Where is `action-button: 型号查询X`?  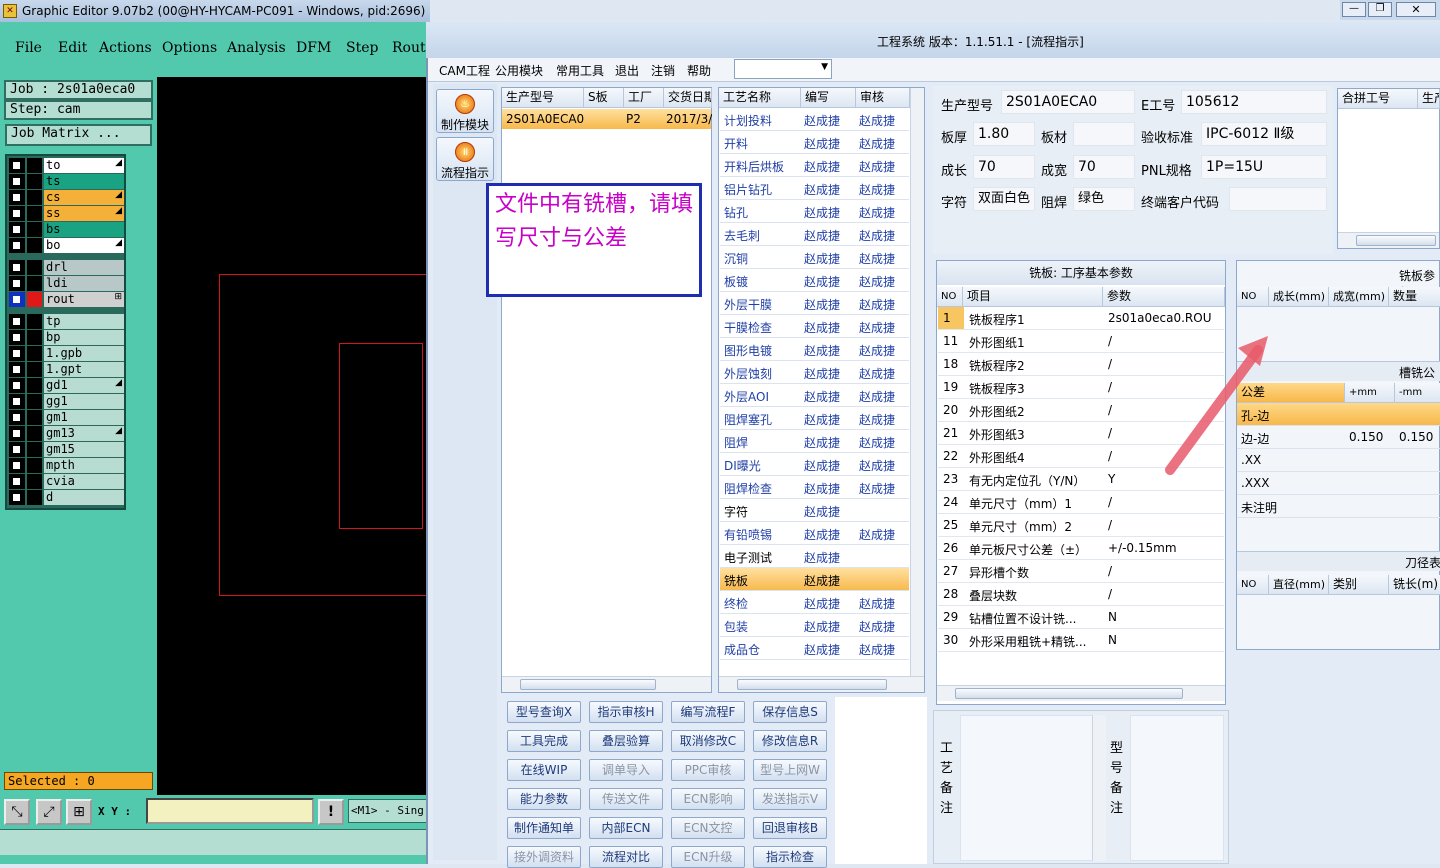 action-button: 型号查询X is located at coordinates (544, 712).